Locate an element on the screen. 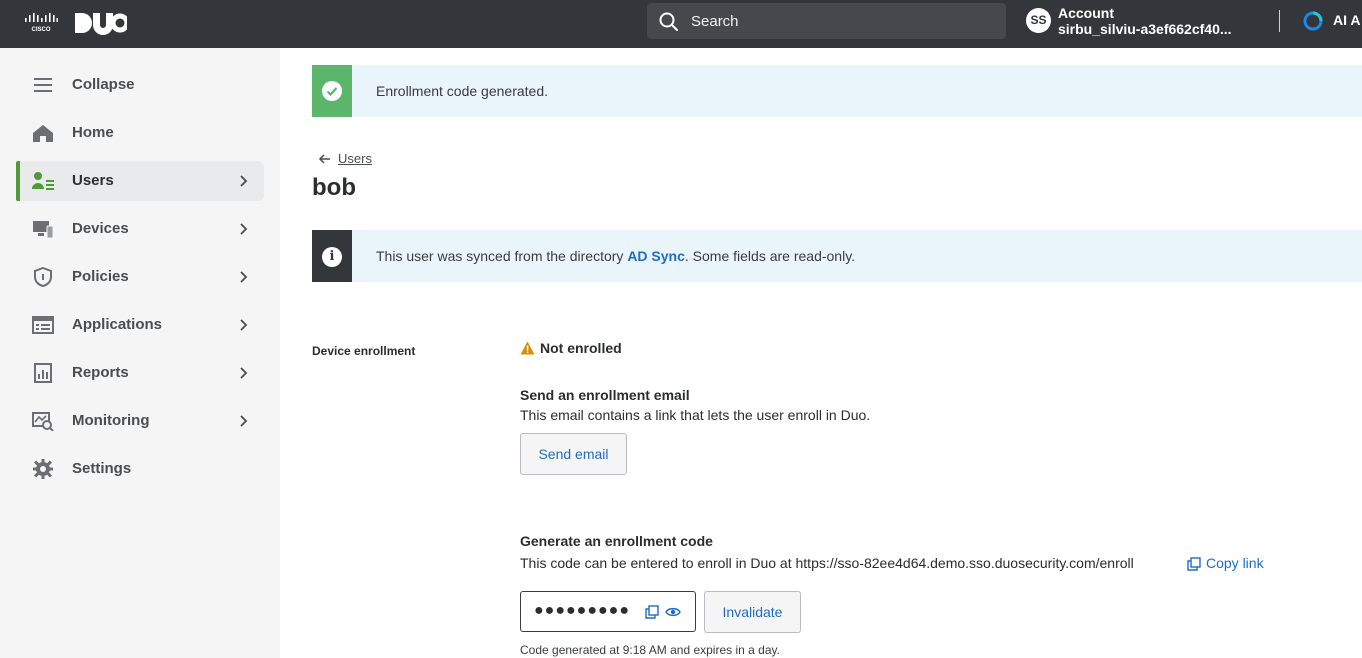 The image size is (1362, 658). monitoring-icon is located at coordinates (43, 421).